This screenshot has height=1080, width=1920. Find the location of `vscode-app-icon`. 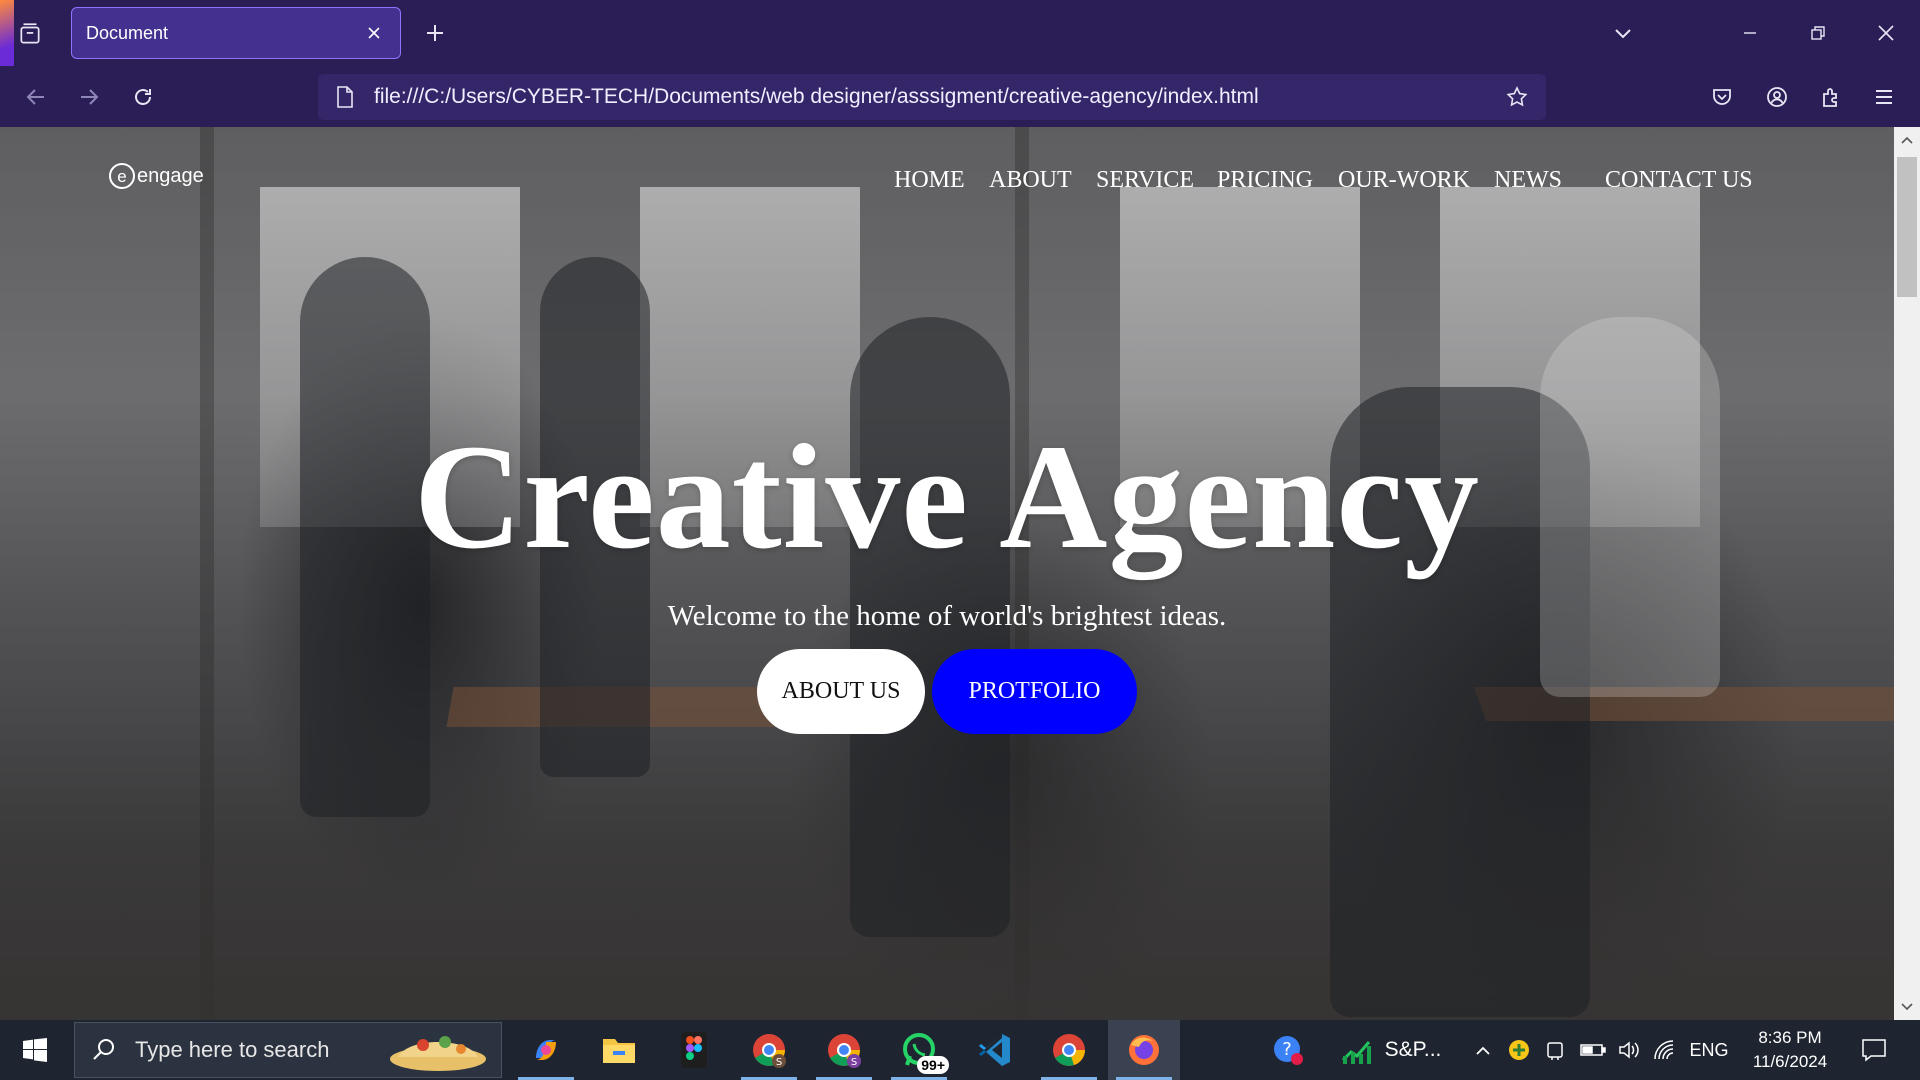

vscode-app-icon is located at coordinates (994, 1050).